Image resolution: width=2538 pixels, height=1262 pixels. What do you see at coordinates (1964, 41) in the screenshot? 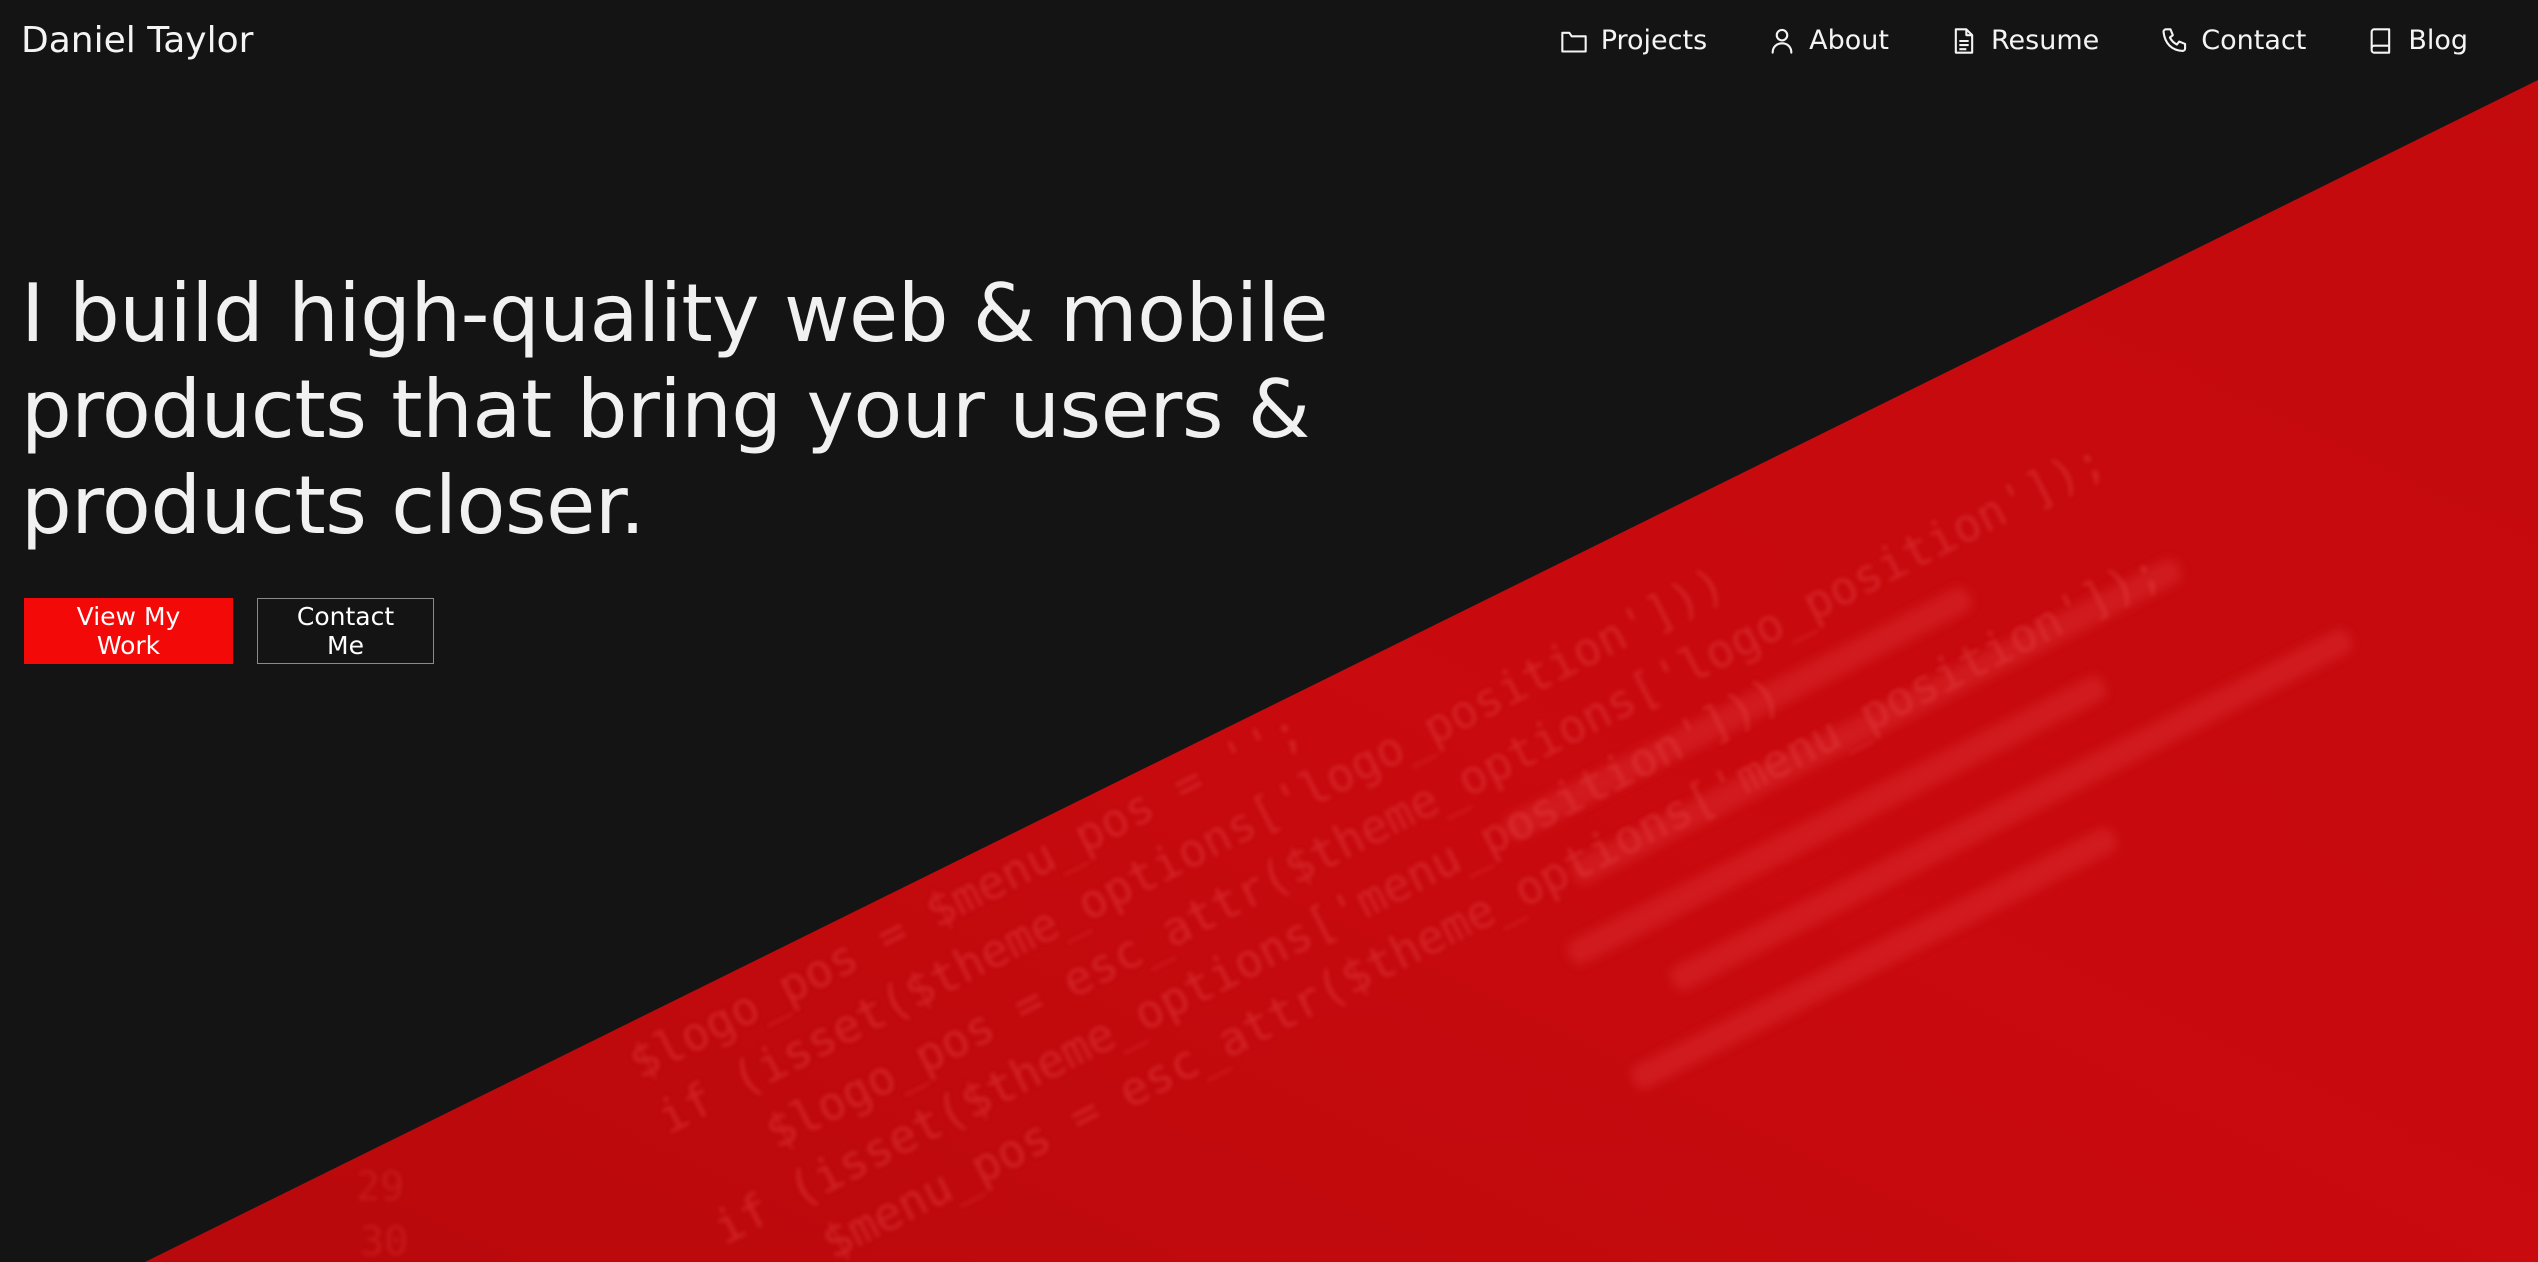
I see `document-icon` at bounding box center [1964, 41].